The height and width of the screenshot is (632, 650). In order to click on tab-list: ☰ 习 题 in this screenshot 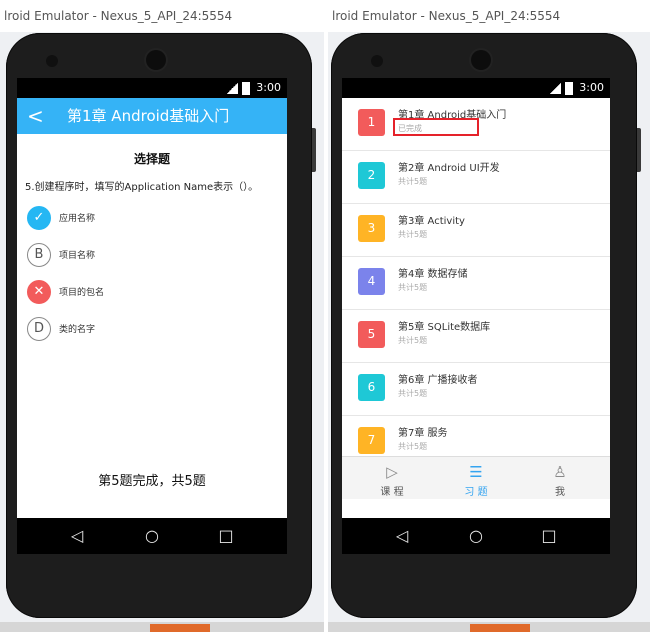, I will do `click(476, 477)`.